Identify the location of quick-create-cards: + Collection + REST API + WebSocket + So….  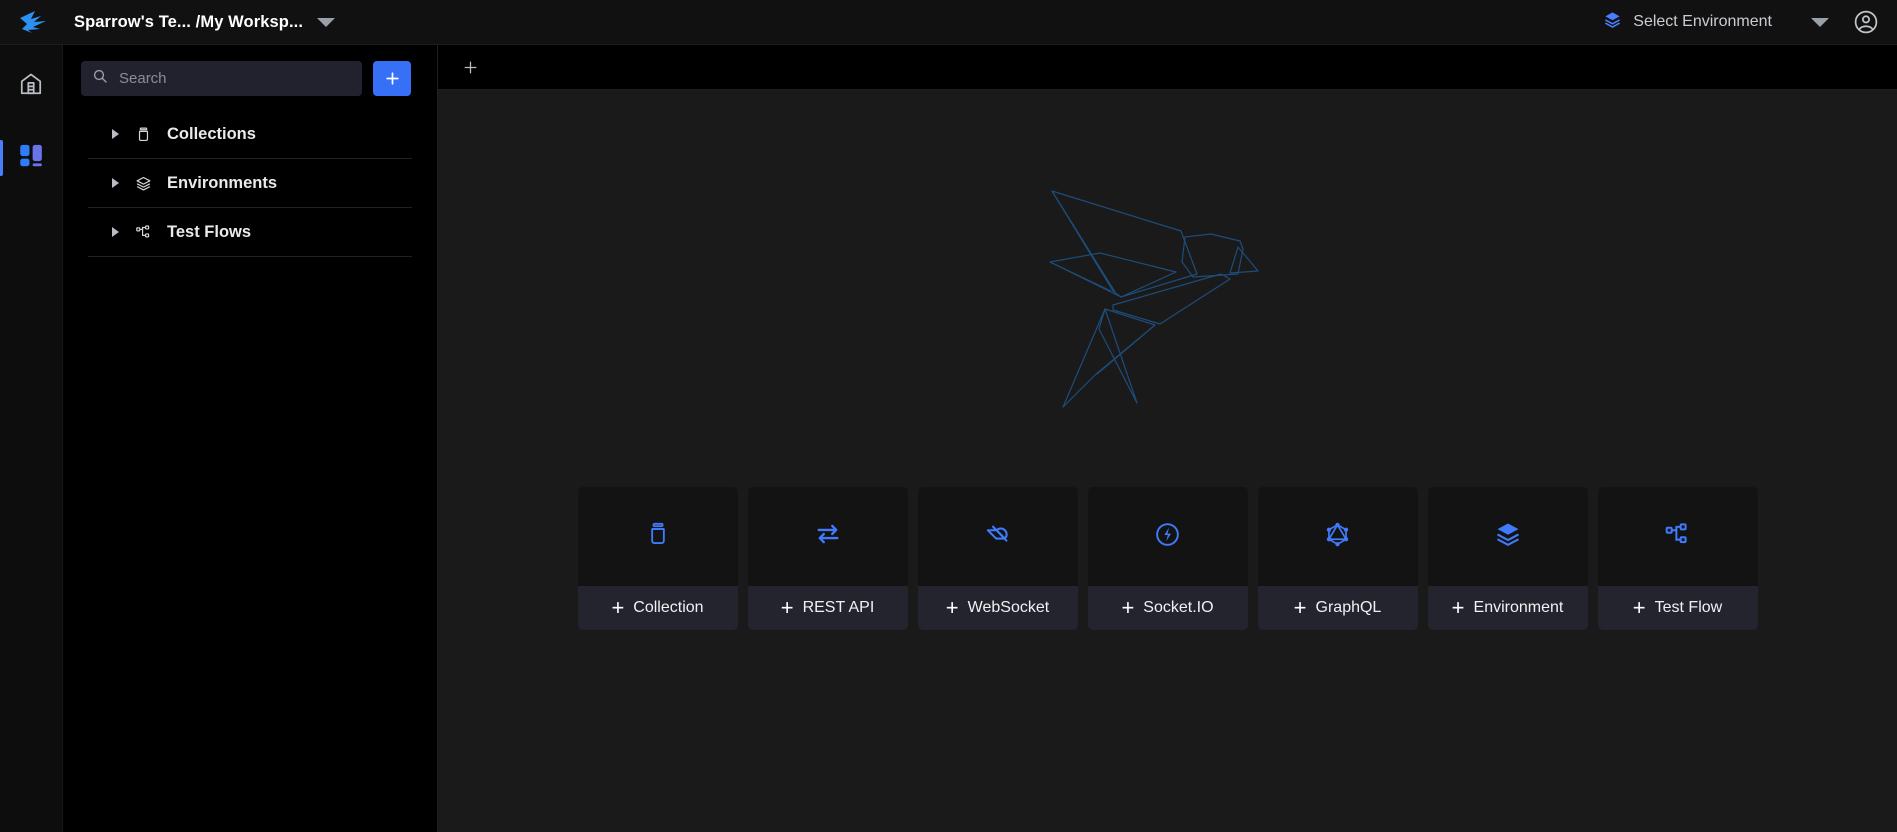
(1167, 558).